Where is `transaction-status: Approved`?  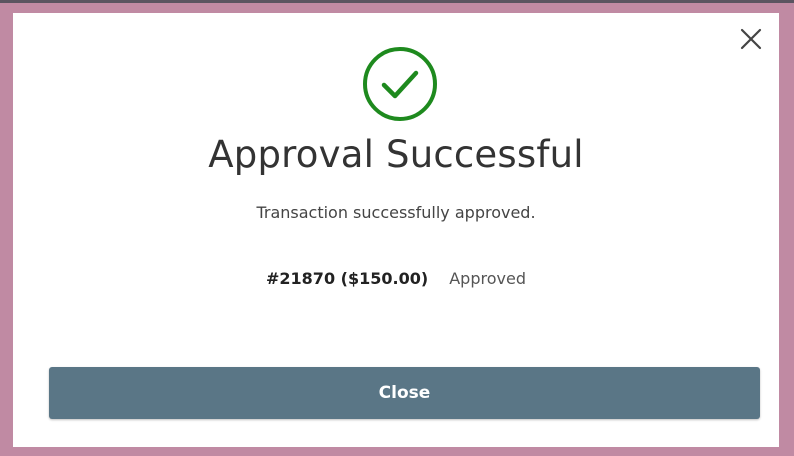 transaction-status: Approved is located at coordinates (487, 278).